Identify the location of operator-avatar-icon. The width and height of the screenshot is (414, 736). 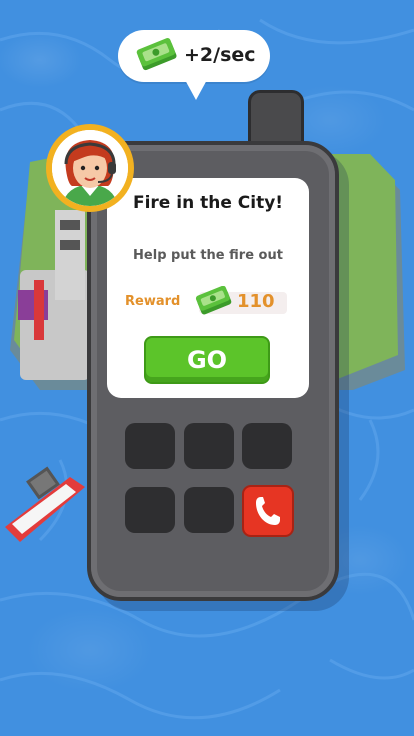
(90, 168).